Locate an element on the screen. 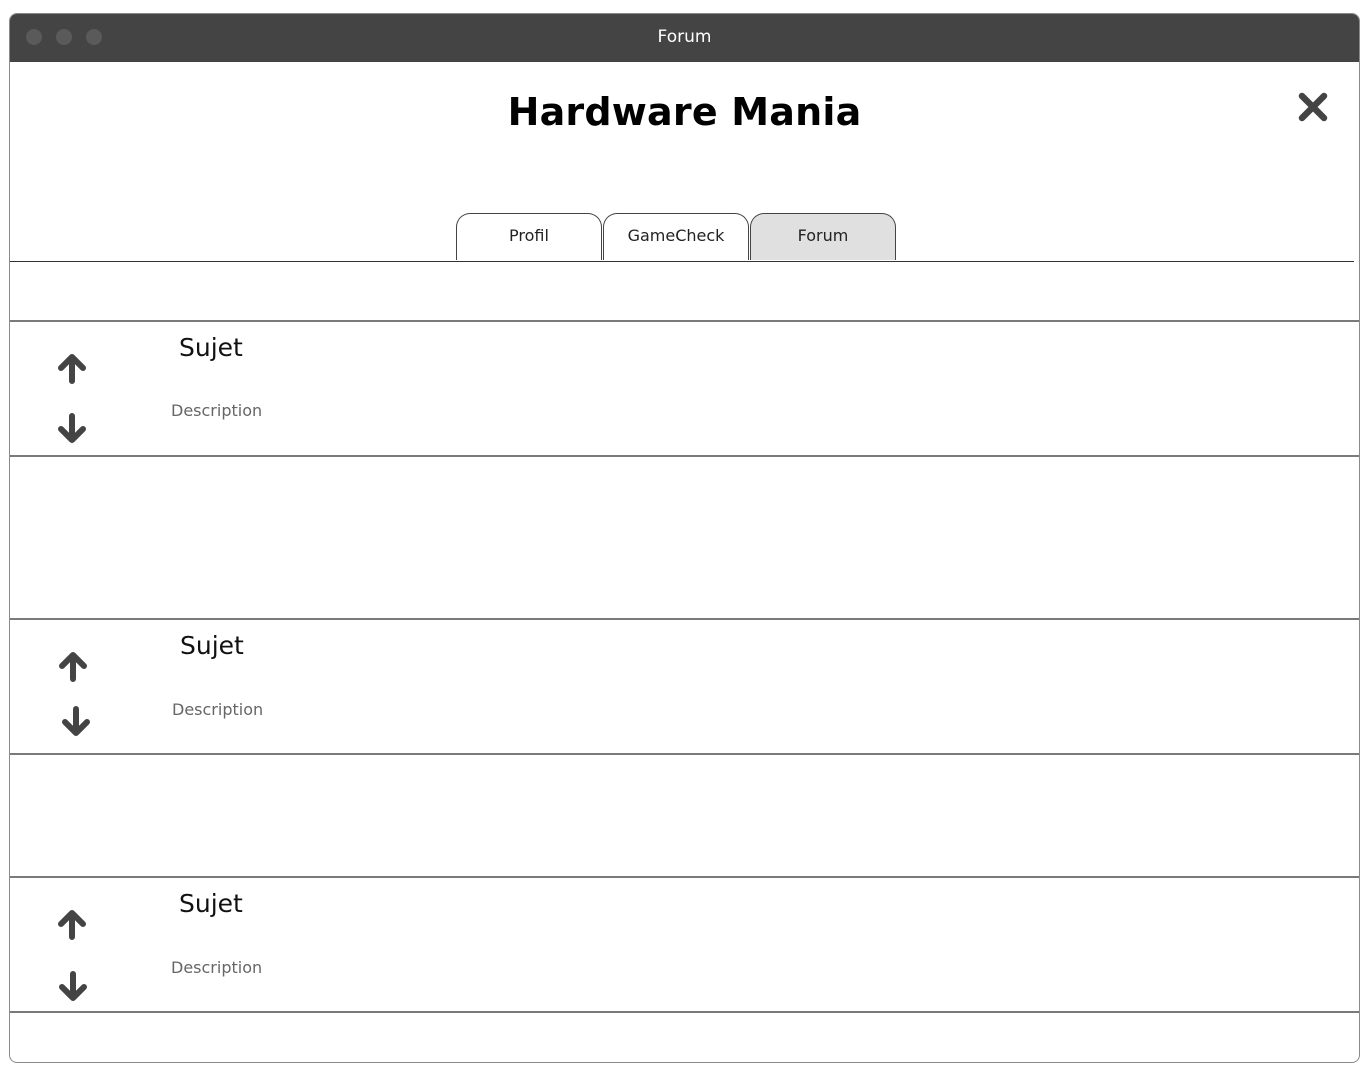 Image resolution: width=1369 pixels, height=1086 pixels. tab-label: GameCheck is located at coordinates (676, 235).